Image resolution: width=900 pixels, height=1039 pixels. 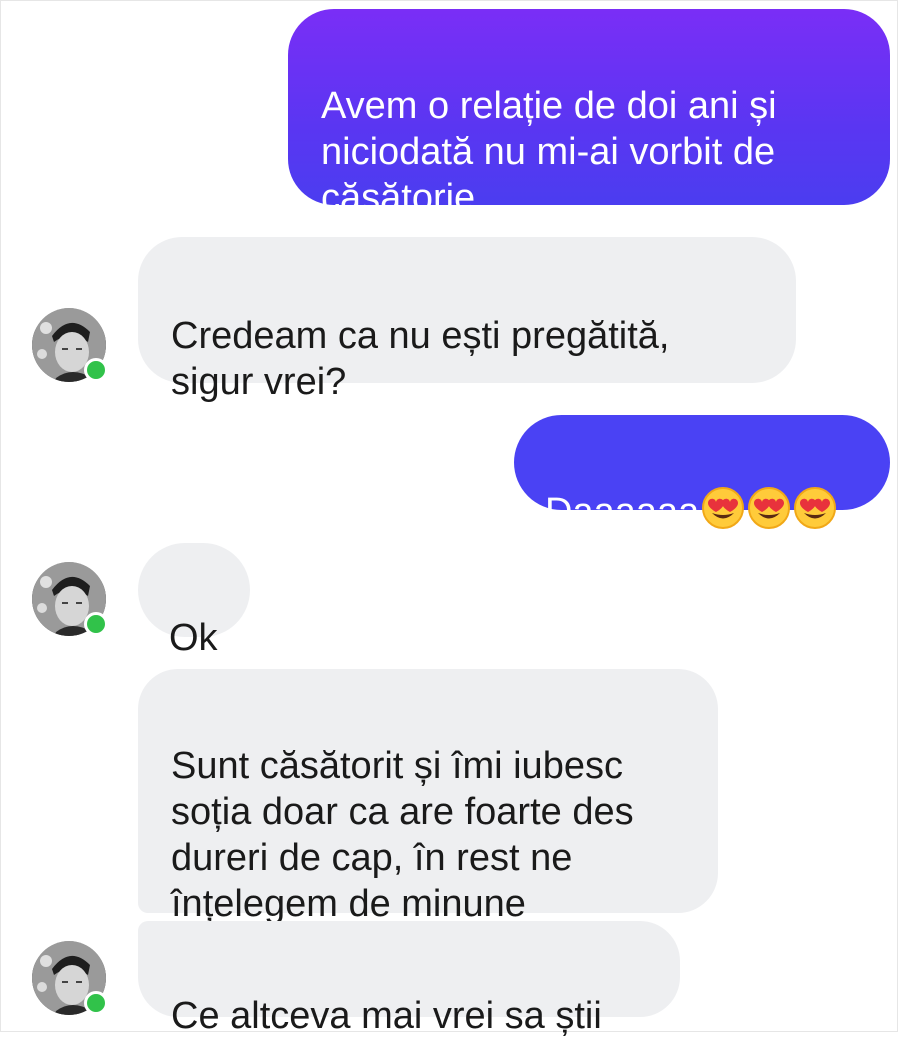 What do you see at coordinates (622, 512) in the screenshot?
I see `message-text: Daaaaaa` at bounding box center [622, 512].